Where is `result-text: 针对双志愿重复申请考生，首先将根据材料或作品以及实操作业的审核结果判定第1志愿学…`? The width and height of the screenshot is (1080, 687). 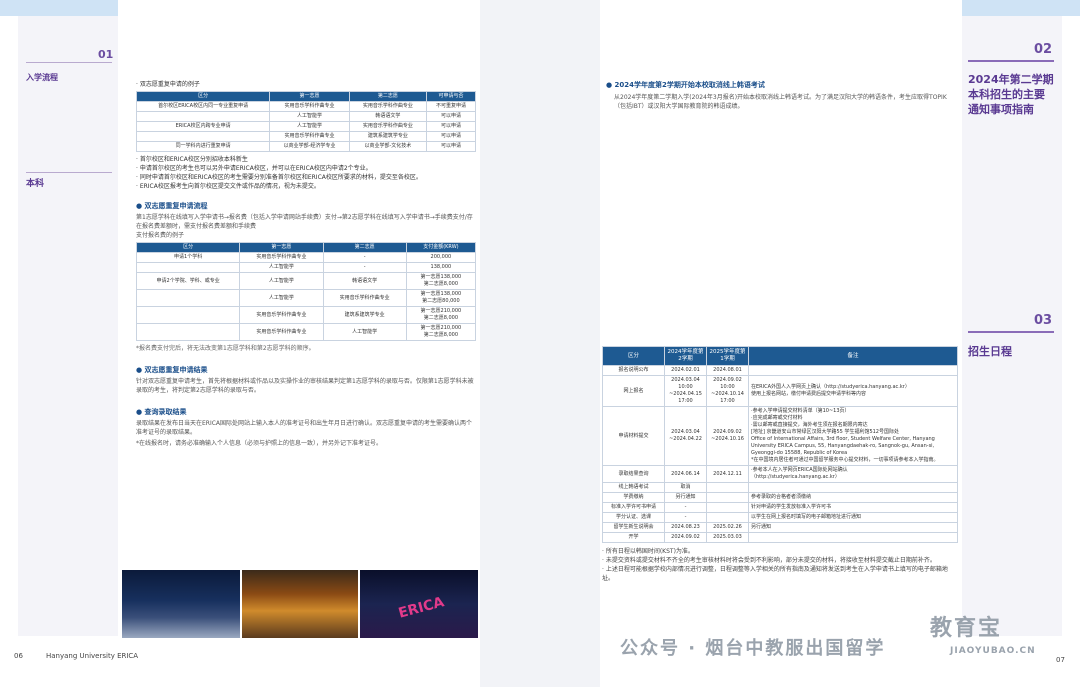 result-text: 针对双志愿重复申请考生，首先将根据材料或作品以及实操作业的审核结果判定第1志愿学… is located at coordinates (305, 386).